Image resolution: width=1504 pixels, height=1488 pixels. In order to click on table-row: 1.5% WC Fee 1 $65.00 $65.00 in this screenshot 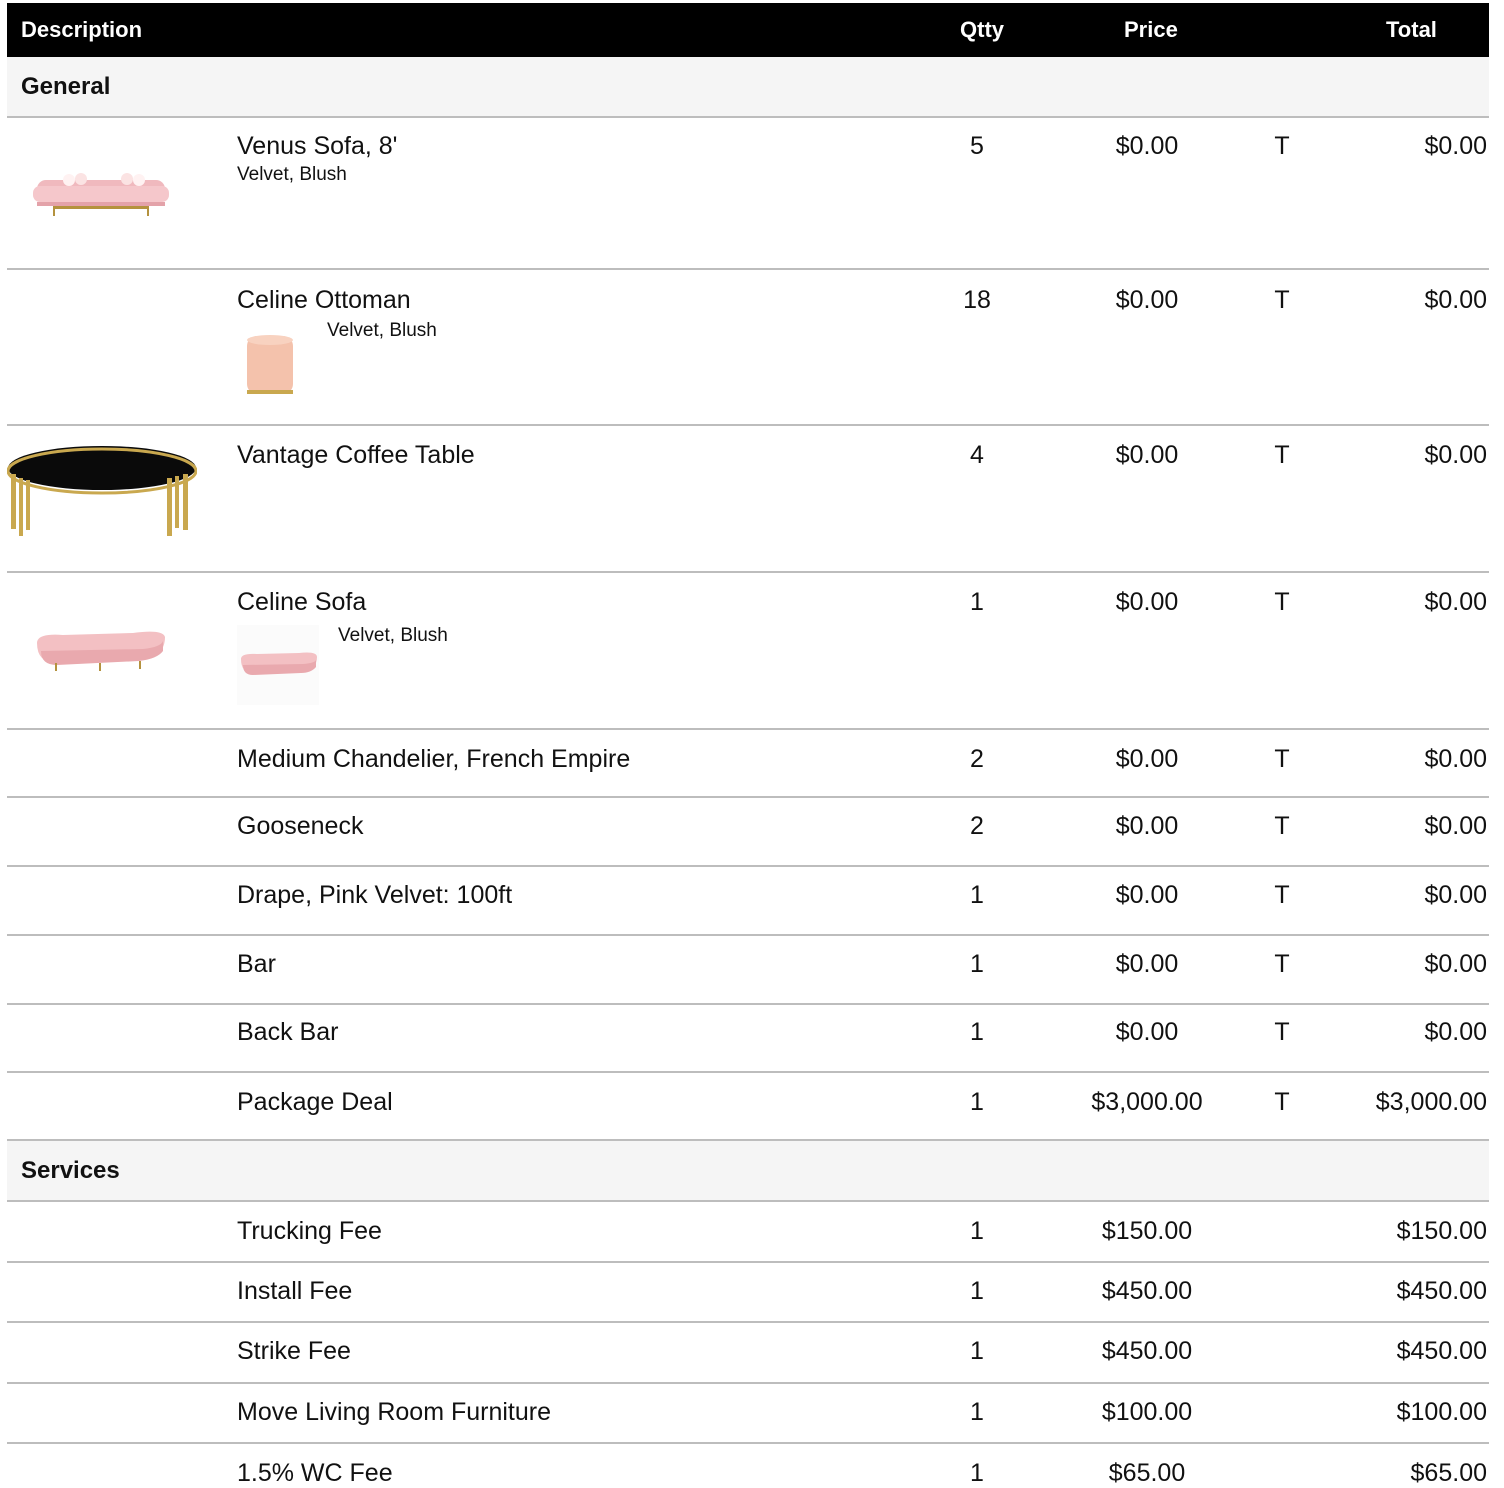, I will do `click(748, 1466)`.